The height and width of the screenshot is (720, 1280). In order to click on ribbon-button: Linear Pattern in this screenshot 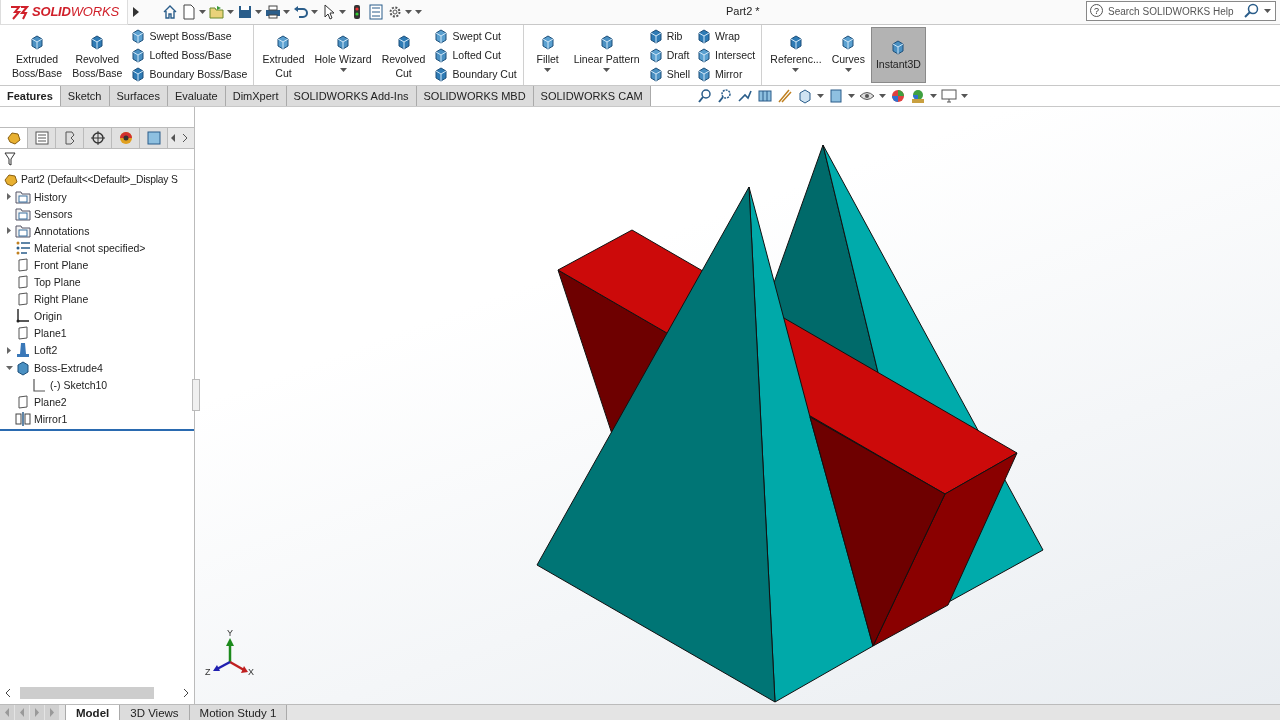, I will do `click(606, 55)`.